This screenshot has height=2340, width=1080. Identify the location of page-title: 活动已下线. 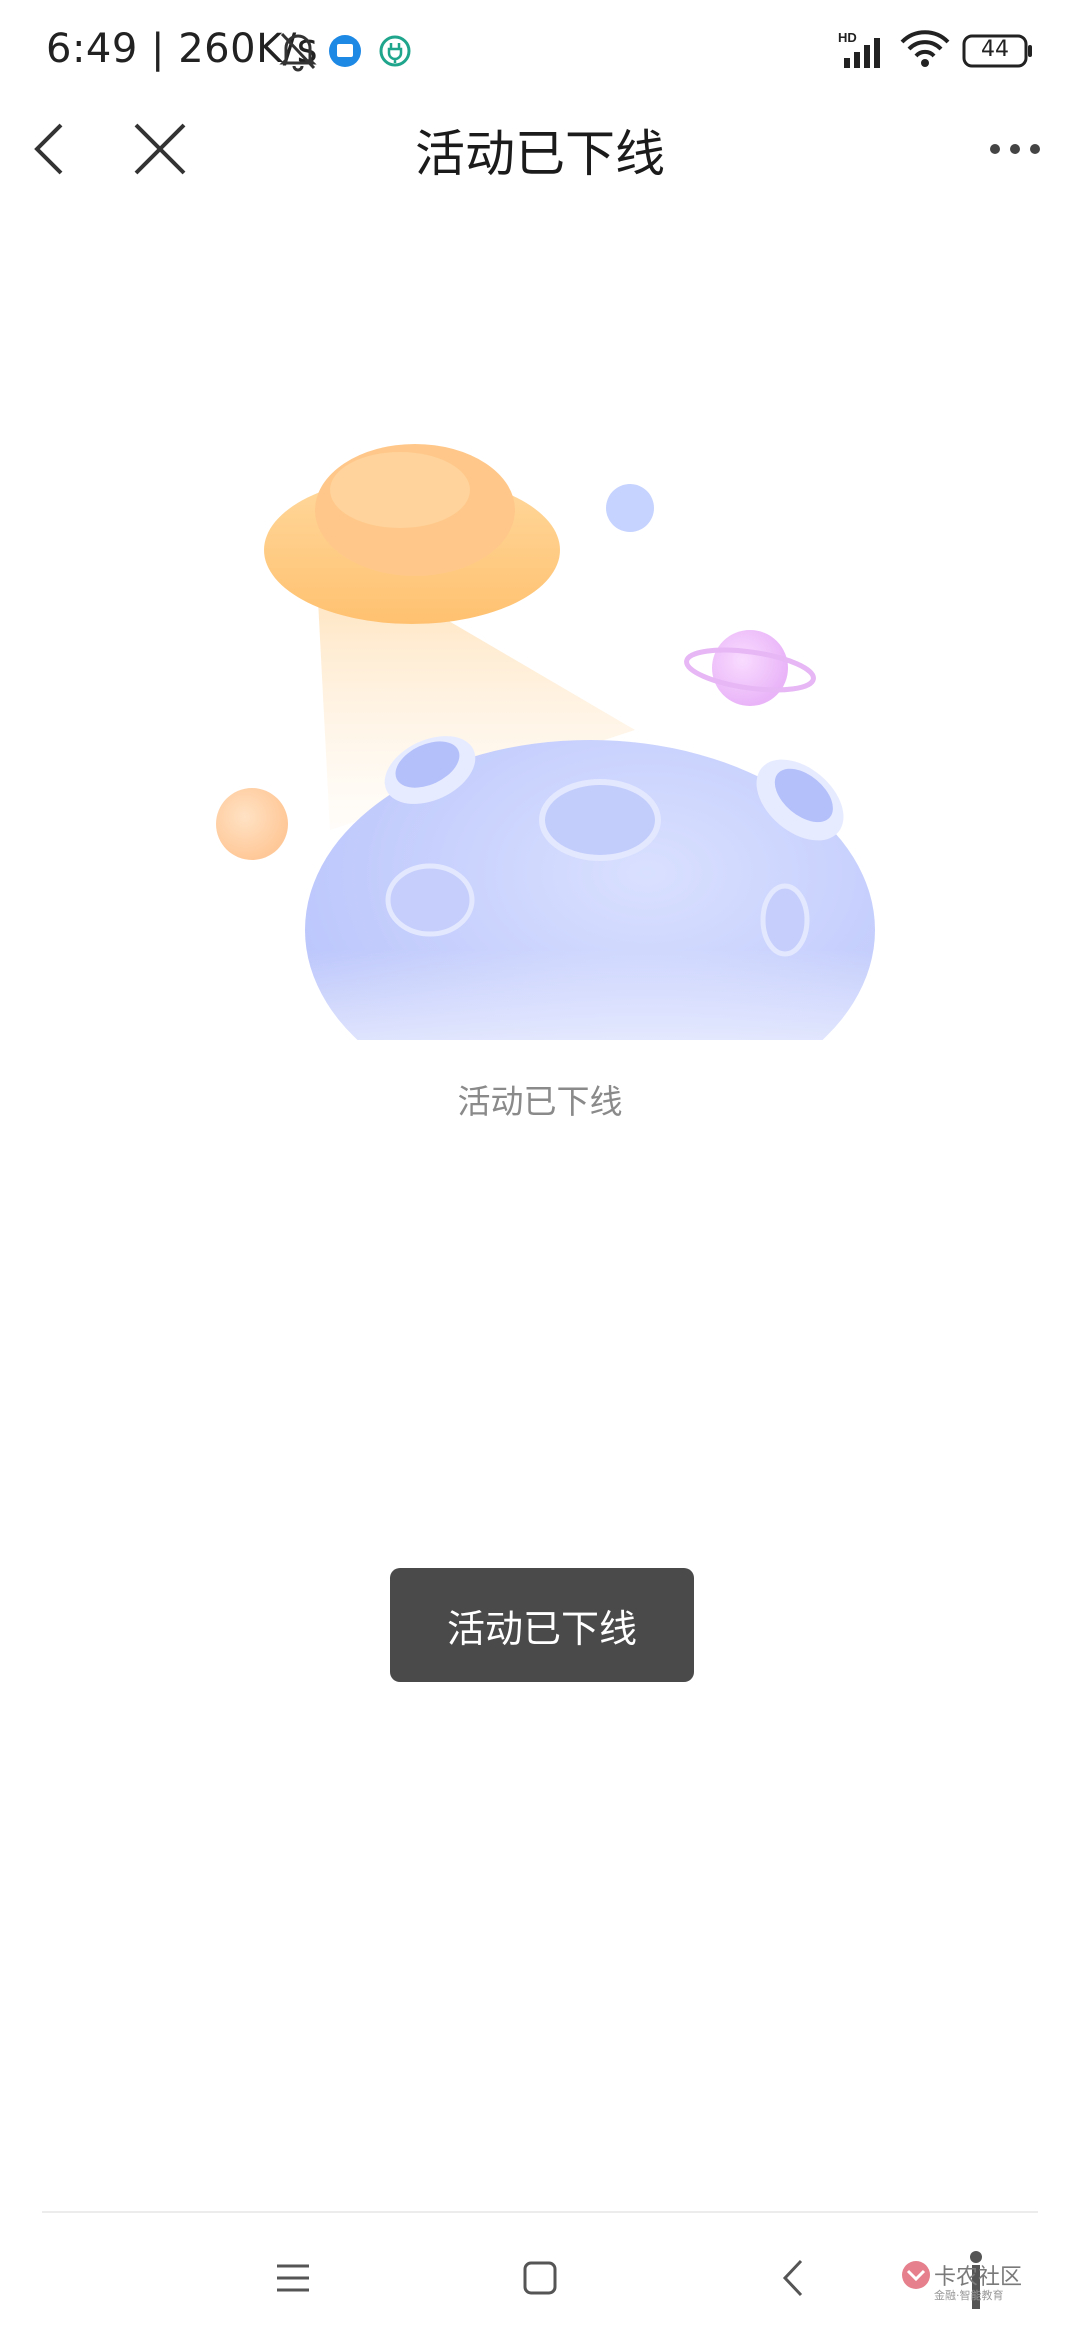
(540, 154).